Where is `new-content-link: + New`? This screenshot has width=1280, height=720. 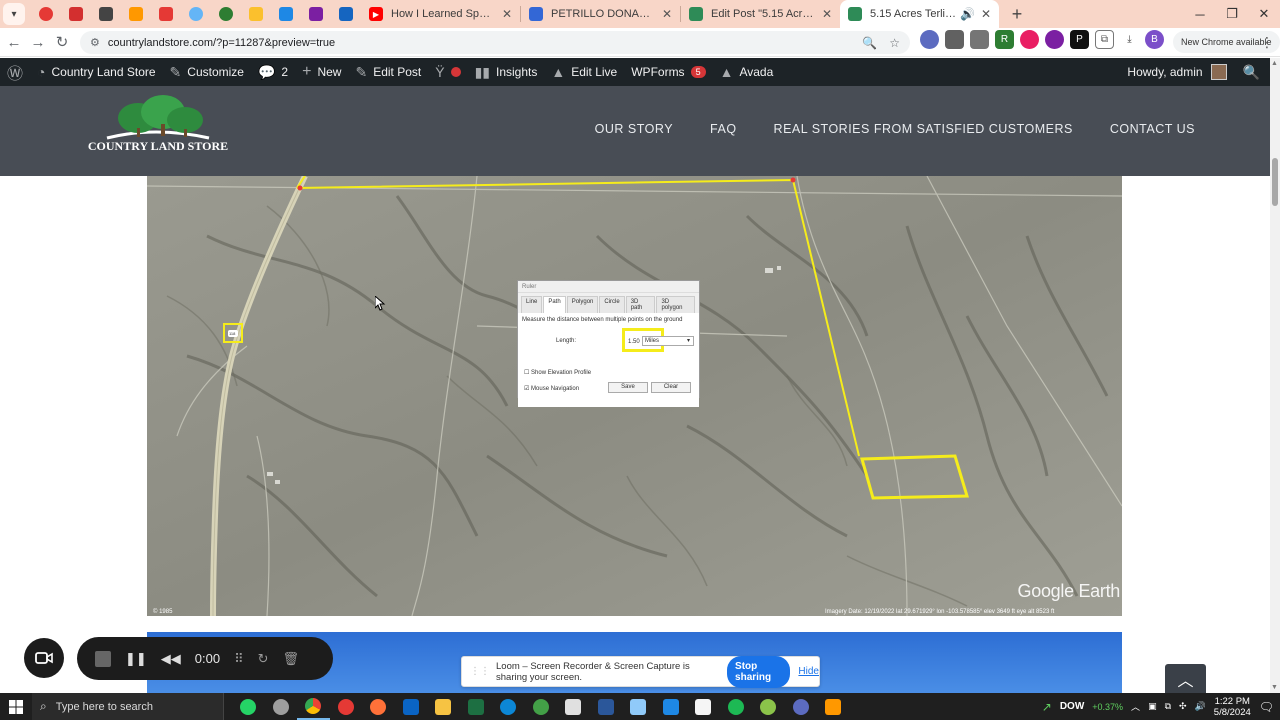
new-content-link: + New is located at coordinates (321, 72).